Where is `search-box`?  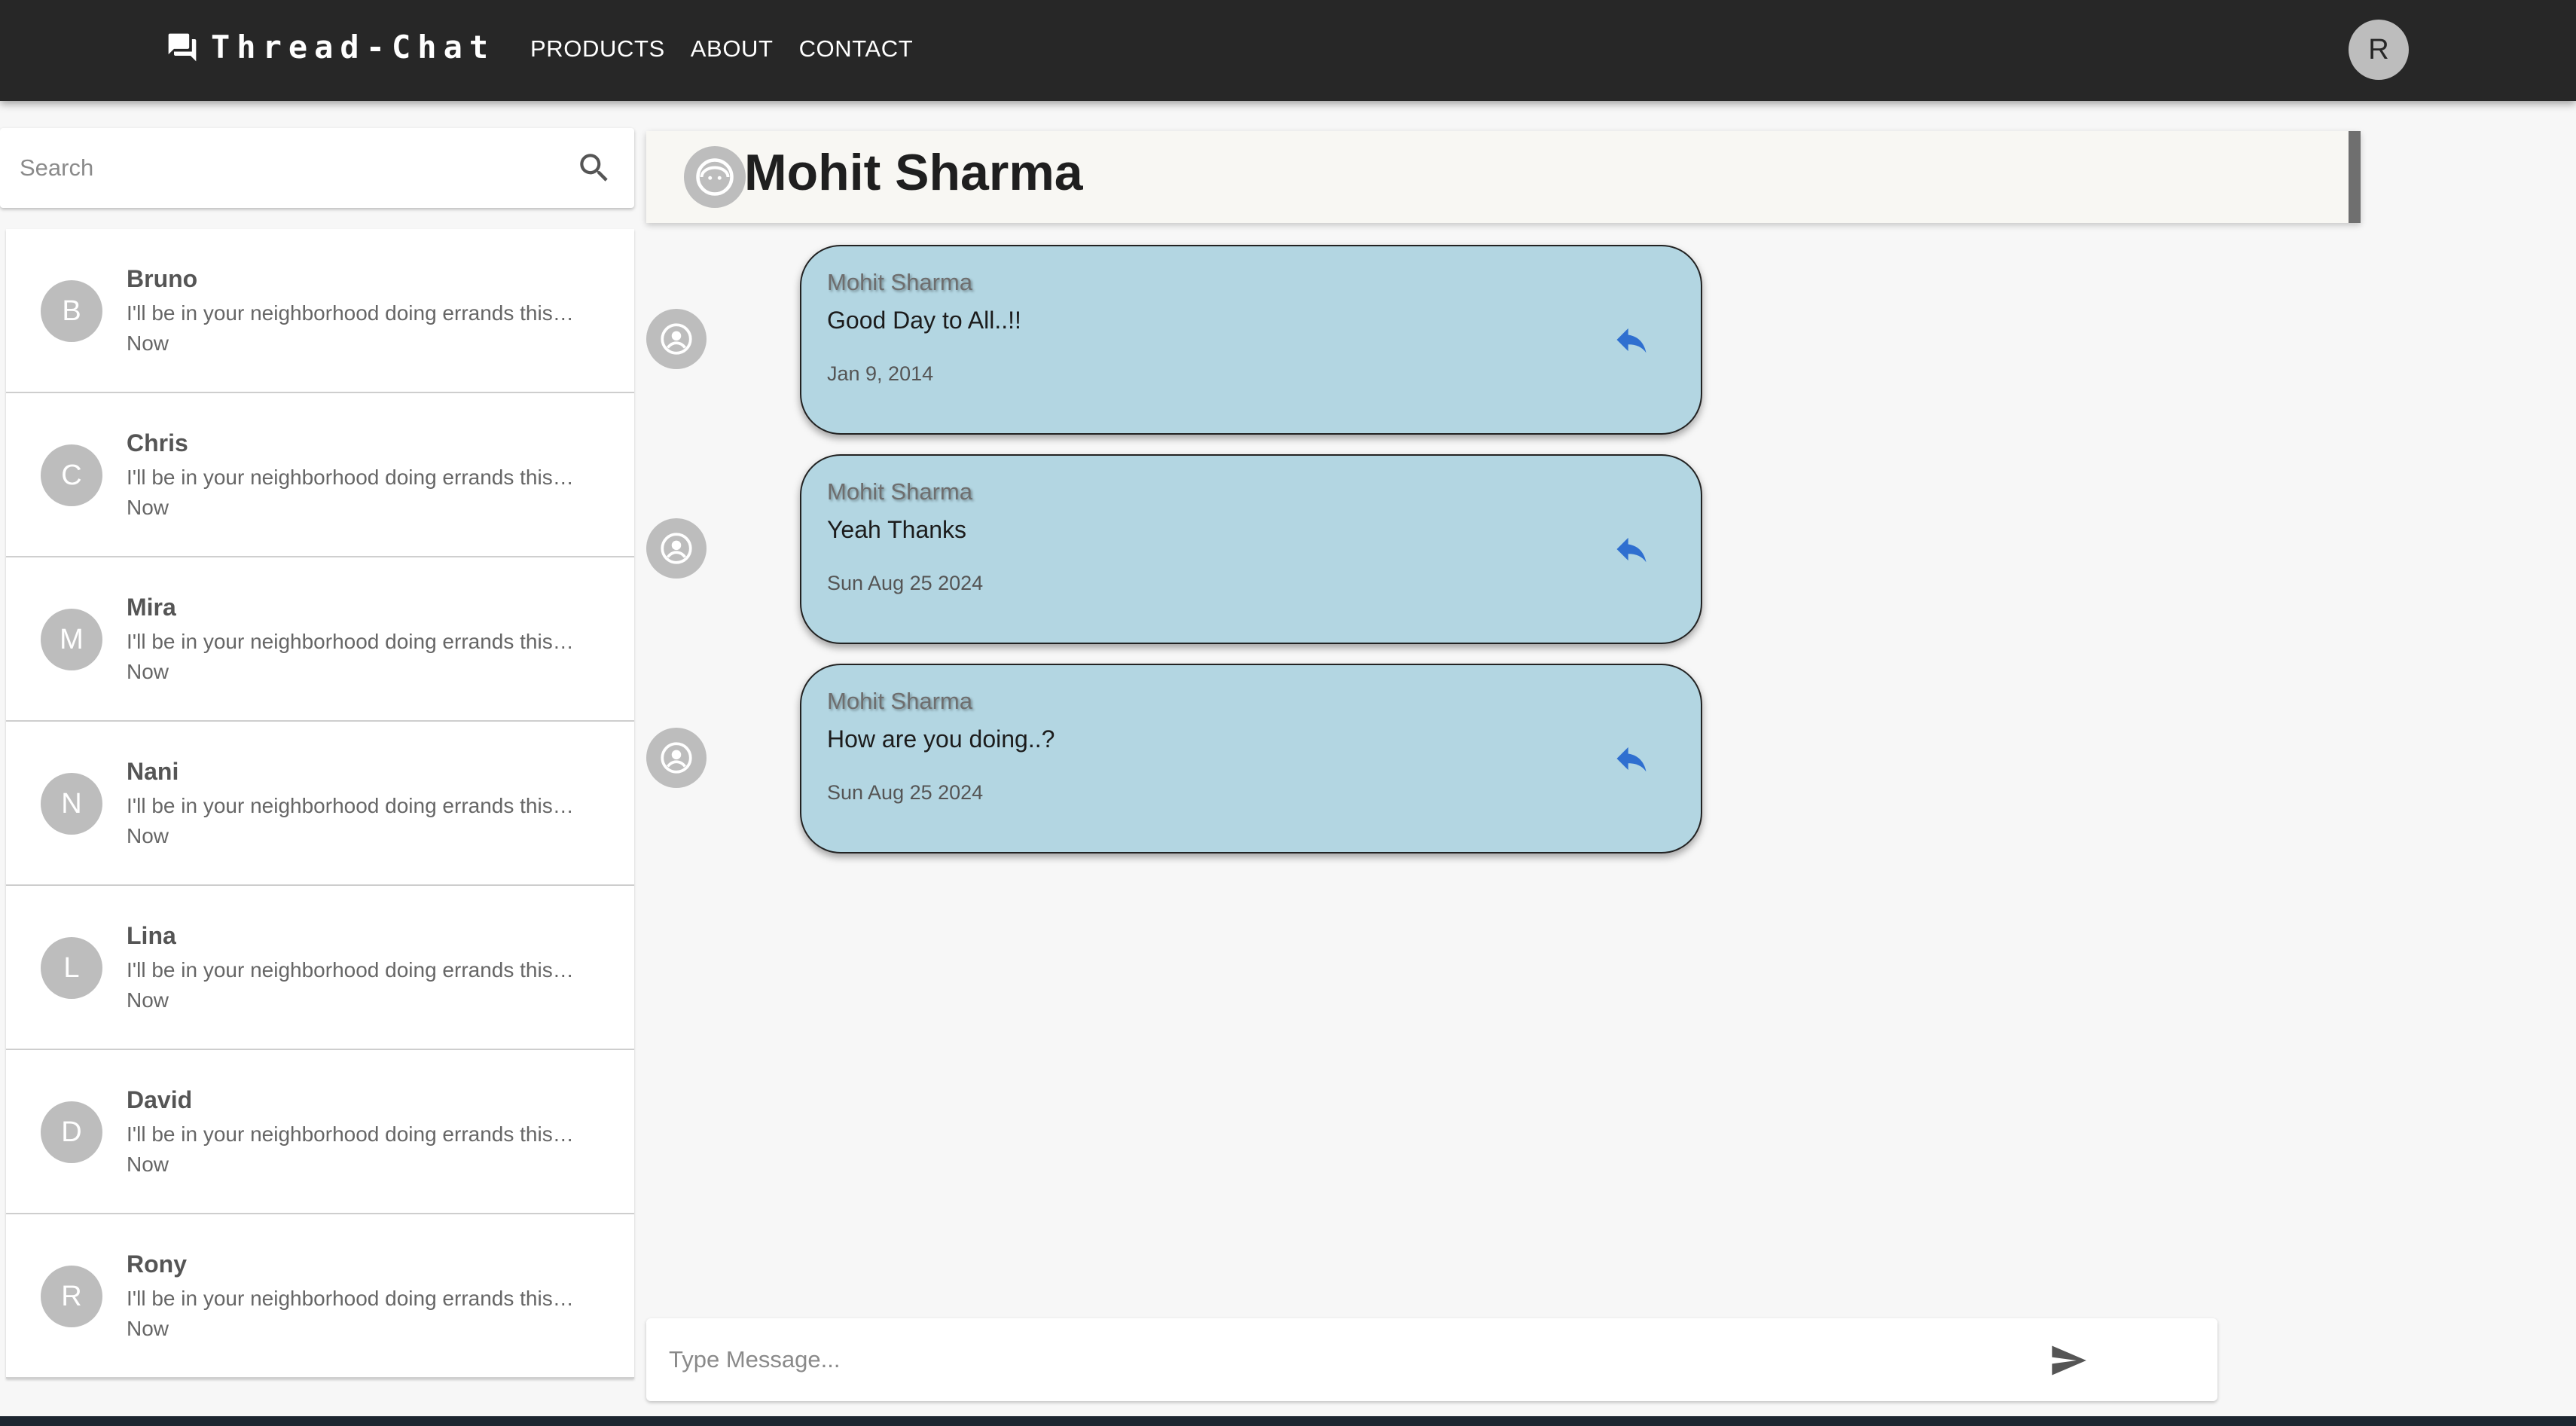
search-box is located at coordinates (317, 168).